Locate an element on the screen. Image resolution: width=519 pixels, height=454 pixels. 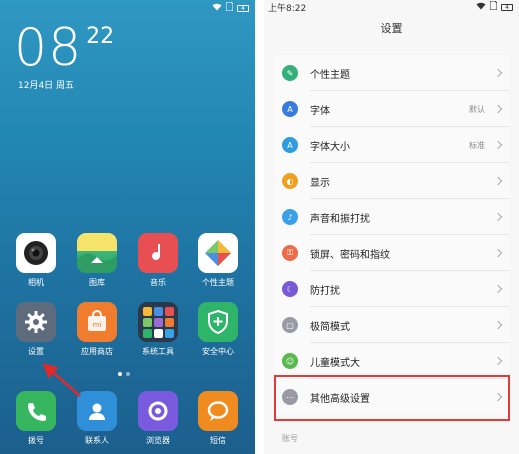
font-icon: A is located at coordinates (290, 109).